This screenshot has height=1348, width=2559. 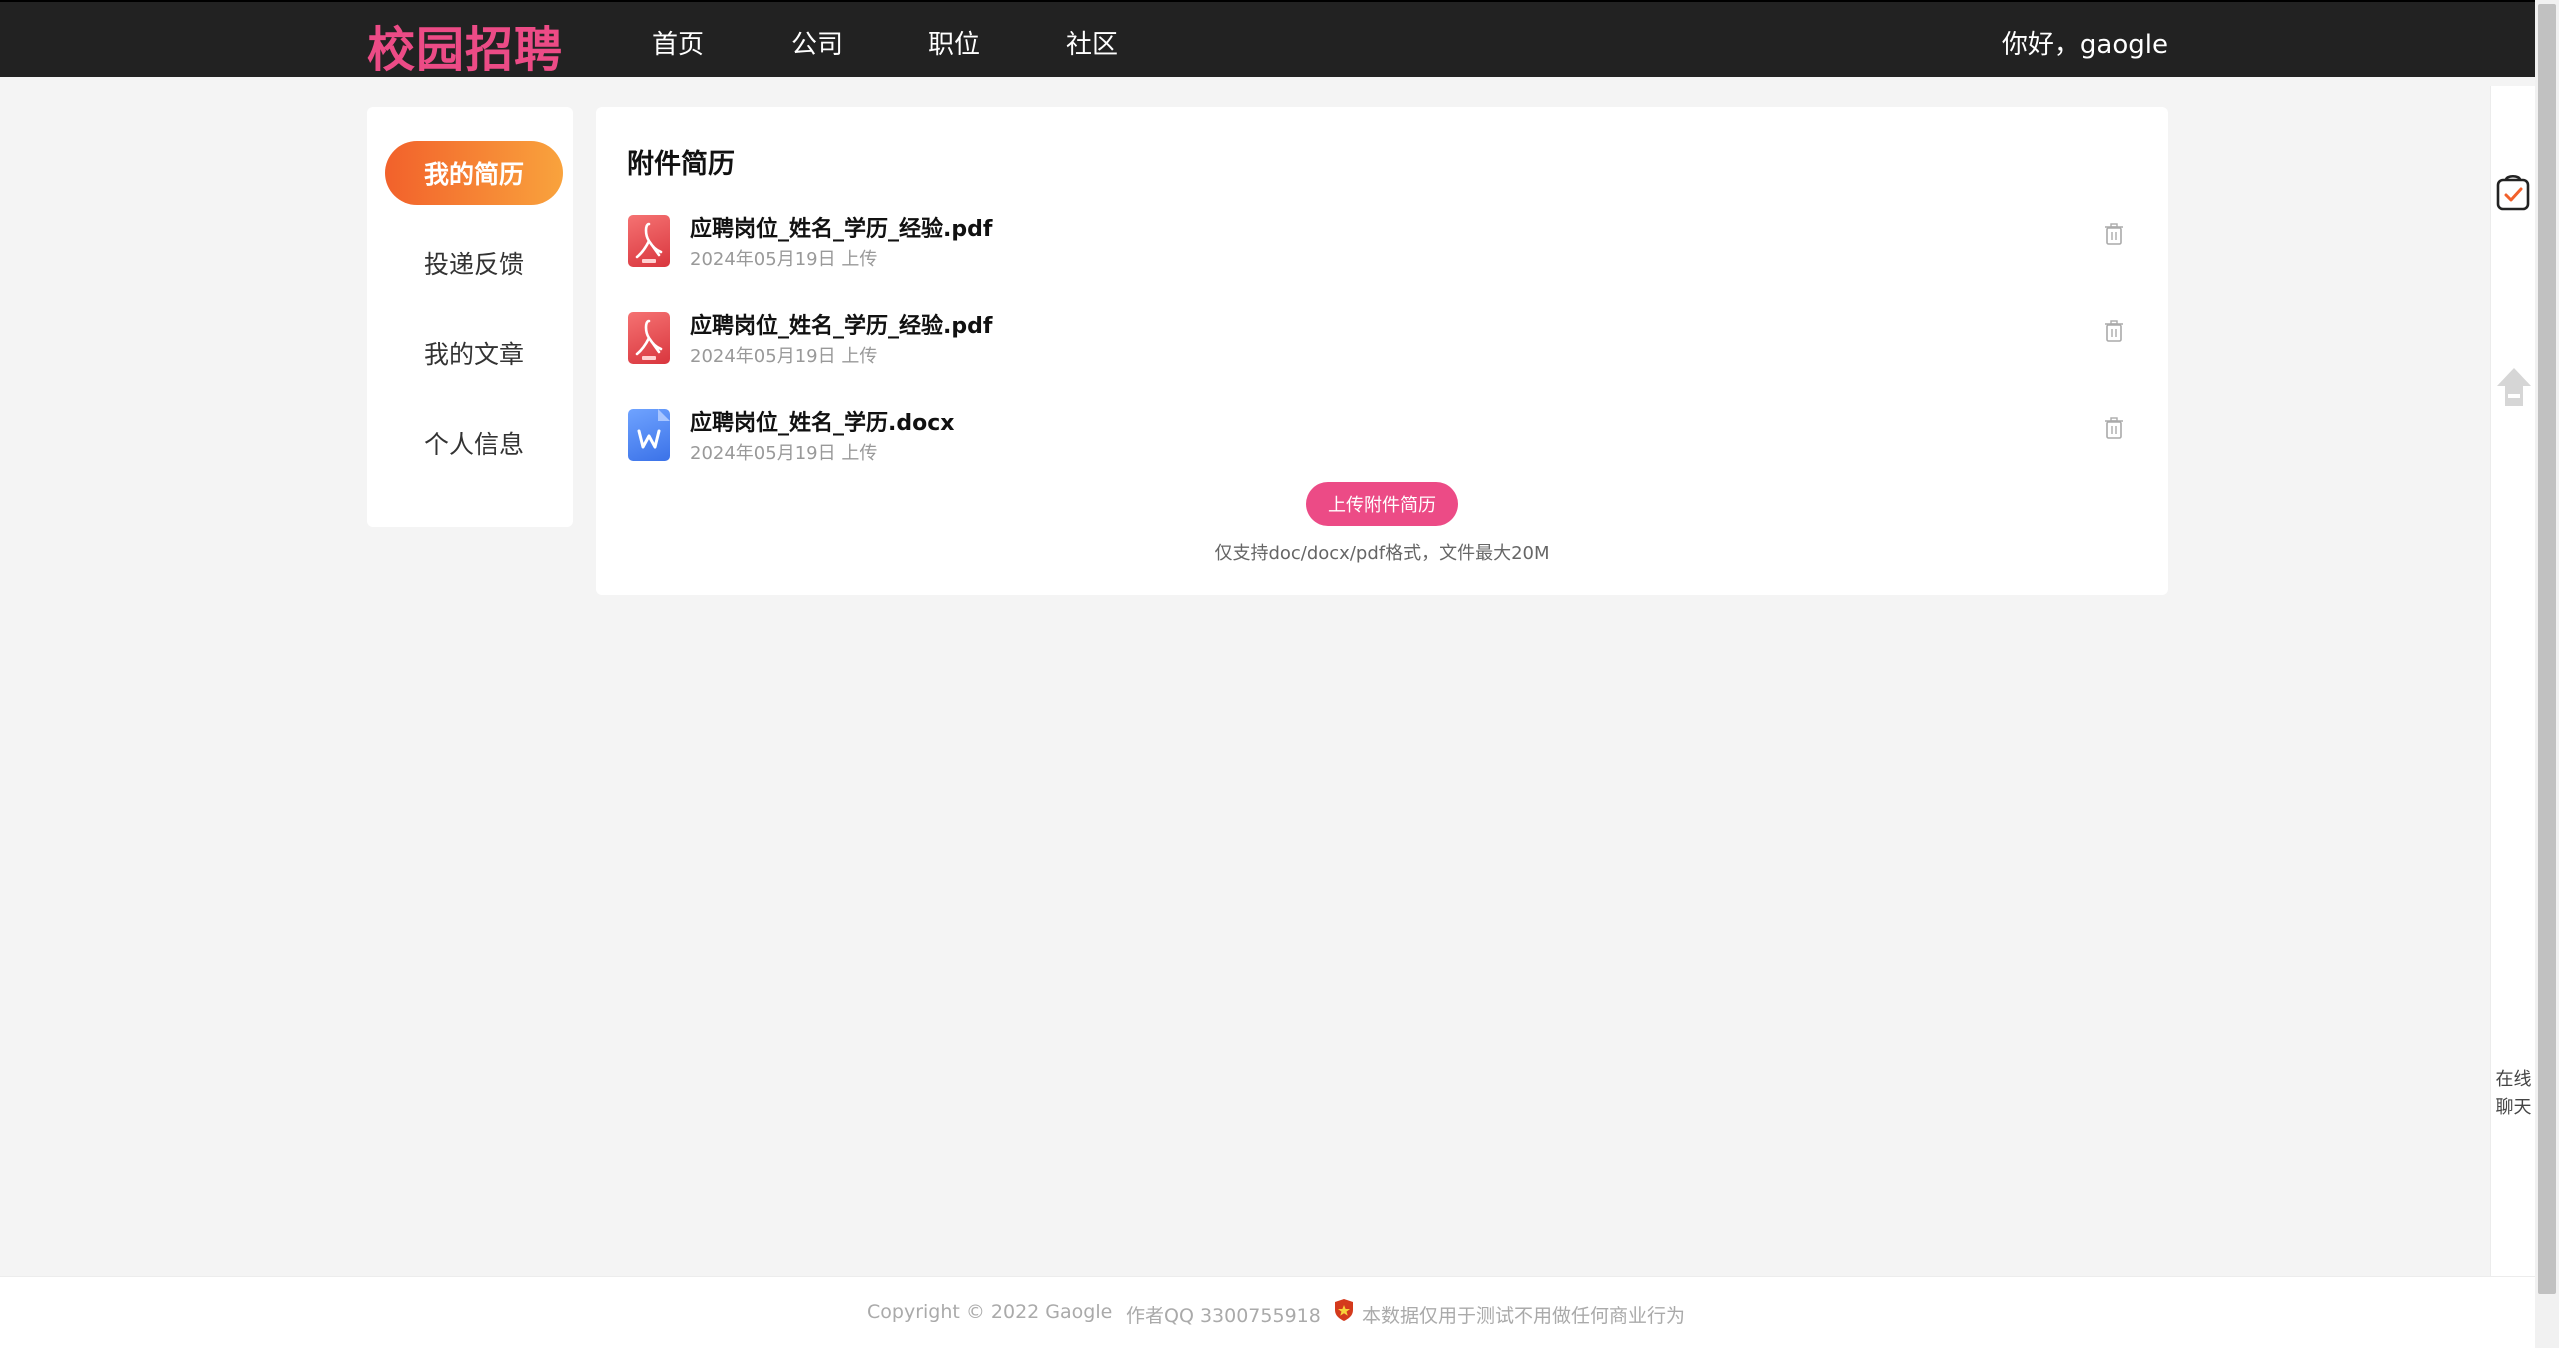 What do you see at coordinates (1524, 1316) in the screenshot?
I see `footer-notice: 本数据仅用于测试不用做任何商业行为` at bounding box center [1524, 1316].